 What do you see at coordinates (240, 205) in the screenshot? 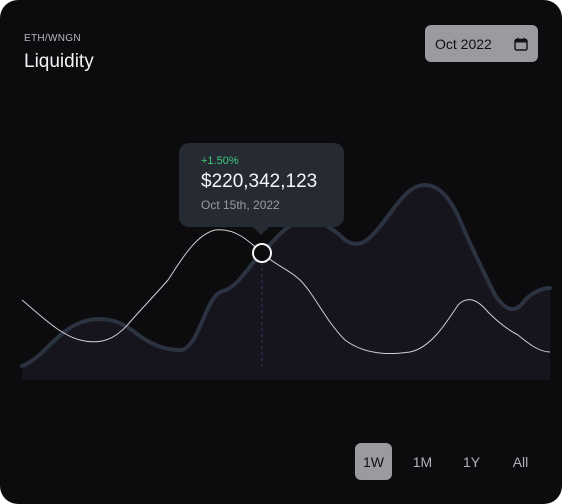
I see `tooltip-date: Oct 15th, 2022` at bounding box center [240, 205].